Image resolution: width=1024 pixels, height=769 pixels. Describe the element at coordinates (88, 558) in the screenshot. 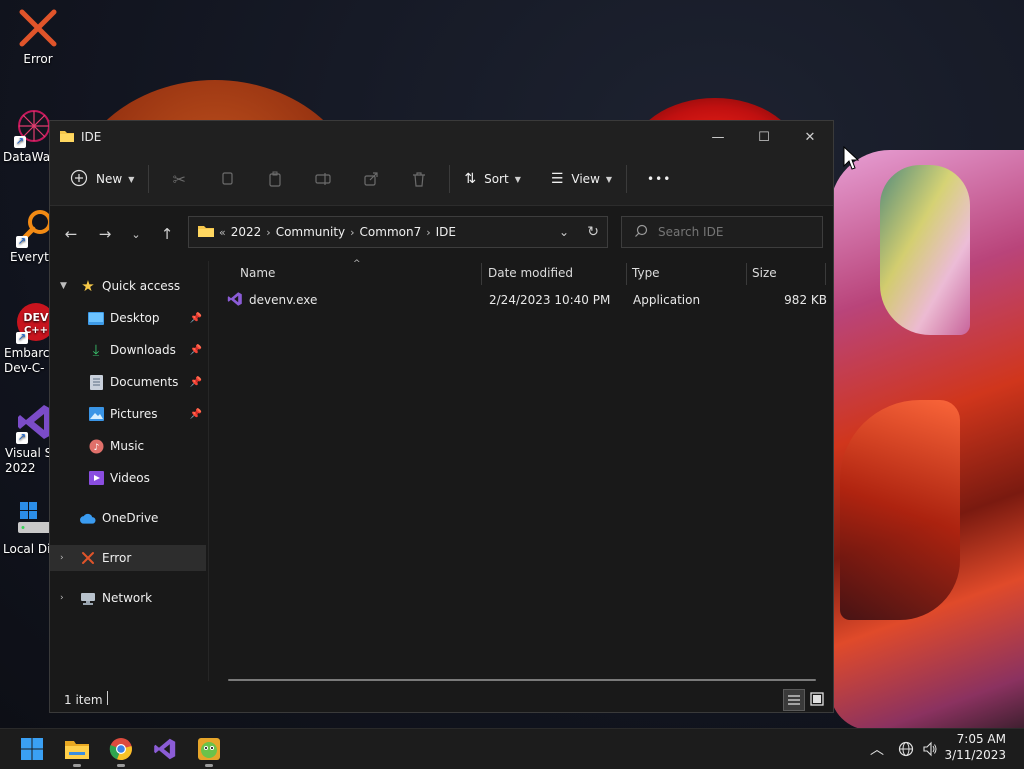

I see `error-x-icon` at that location.